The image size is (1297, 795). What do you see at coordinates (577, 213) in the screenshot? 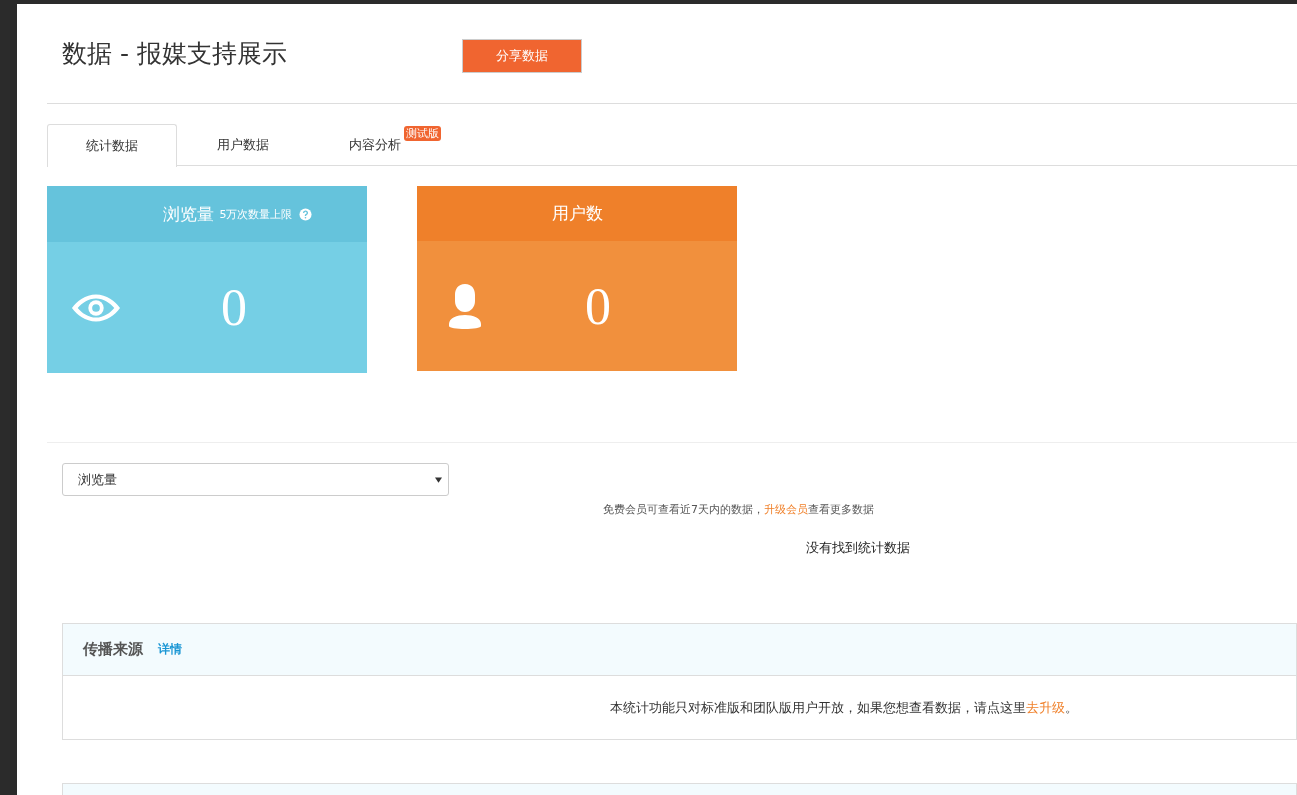
I see `card-title: 用户数` at bounding box center [577, 213].